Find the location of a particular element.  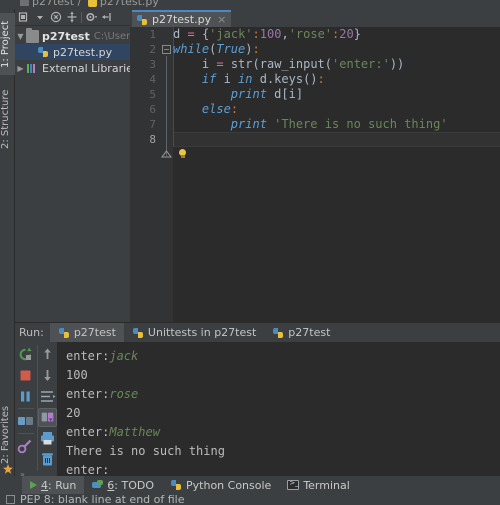

editor-tab-bar: p27test.py × is located at coordinates (315, 18).